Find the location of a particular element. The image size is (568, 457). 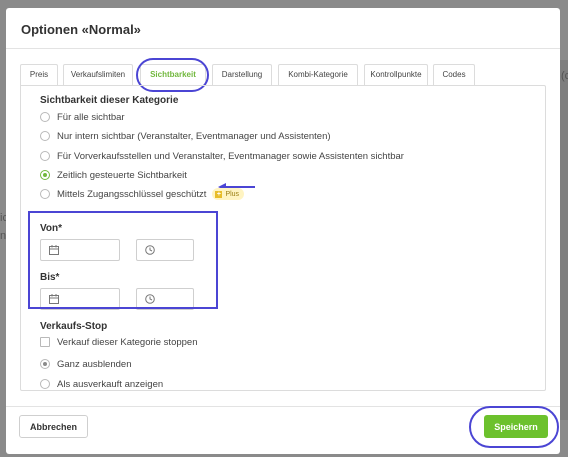

tab-darstellung: Darstellung is located at coordinates (242, 74).